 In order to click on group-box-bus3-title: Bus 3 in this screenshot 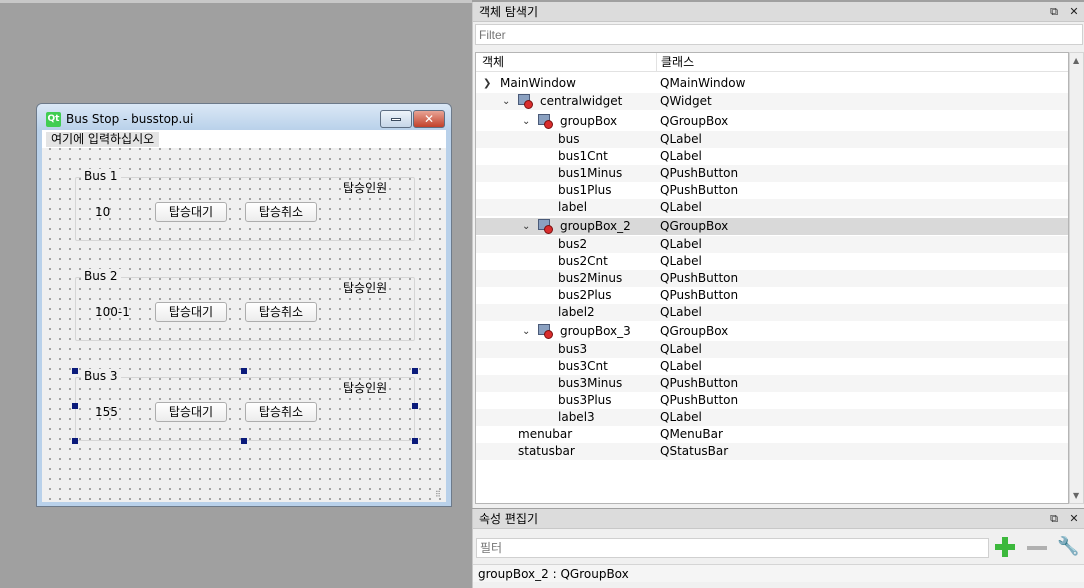, I will do `click(101, 376)`.